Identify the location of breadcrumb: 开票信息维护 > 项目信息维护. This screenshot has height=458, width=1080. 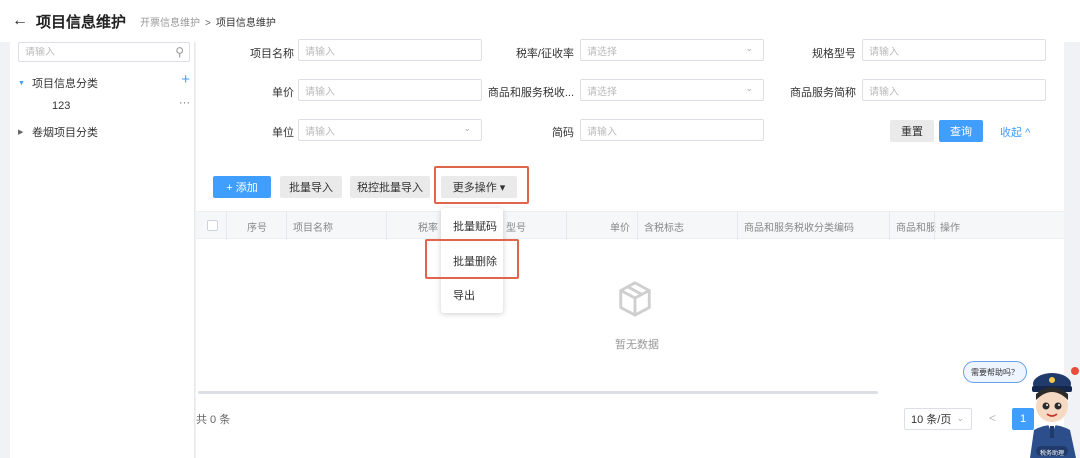
(208, 21).